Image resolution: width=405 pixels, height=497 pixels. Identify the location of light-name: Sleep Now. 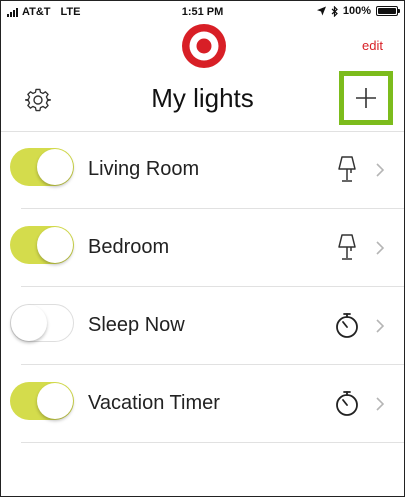
(136, 325).